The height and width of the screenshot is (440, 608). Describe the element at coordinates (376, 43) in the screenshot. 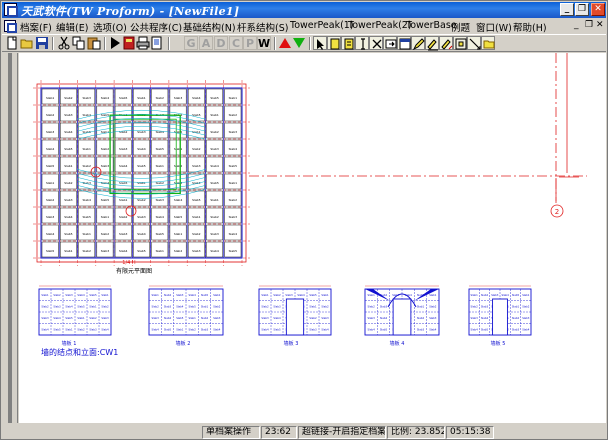

I see `delete-cross-icon` at that location.